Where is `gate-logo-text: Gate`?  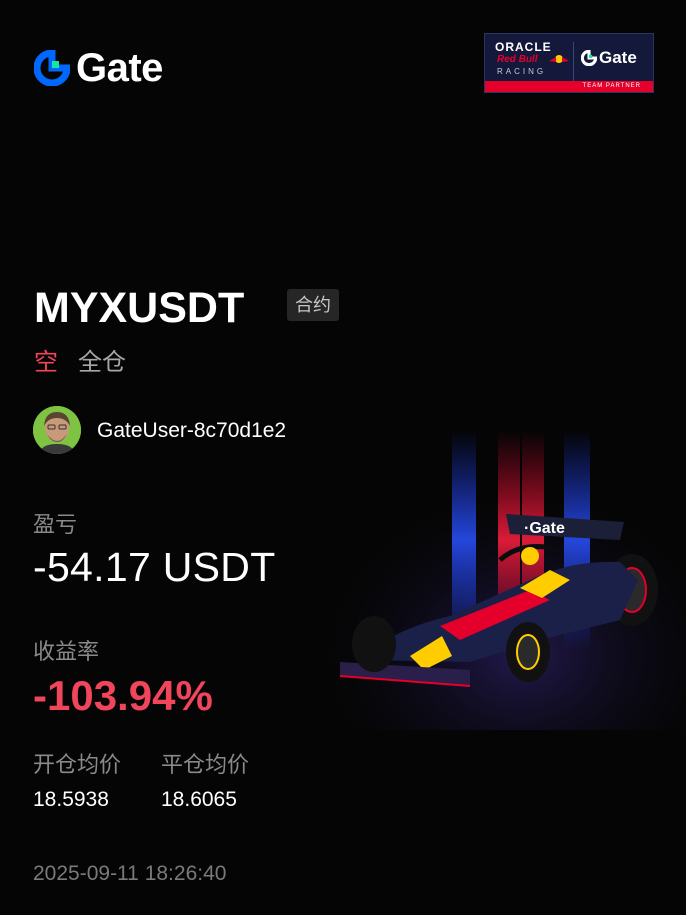
gate-logo-text: Gate is located at coordinates (119, 68).